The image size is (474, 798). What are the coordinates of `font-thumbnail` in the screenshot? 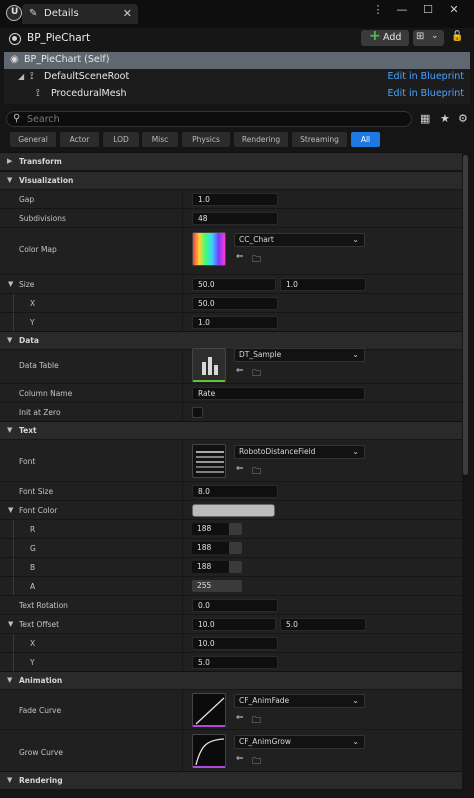 It's located at (209, 461).